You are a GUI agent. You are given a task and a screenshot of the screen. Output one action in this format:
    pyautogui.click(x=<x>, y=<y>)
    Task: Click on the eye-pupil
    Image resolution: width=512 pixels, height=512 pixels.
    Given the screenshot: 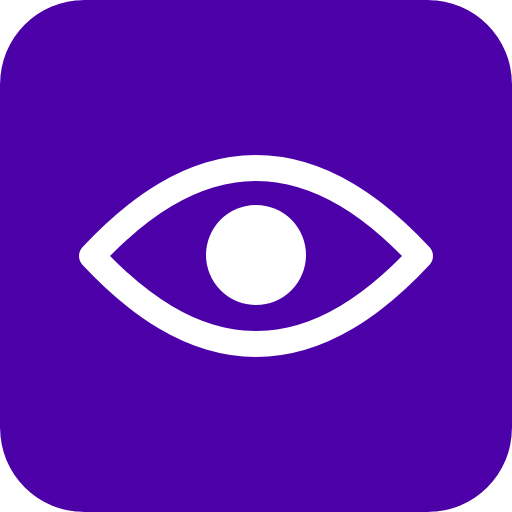 What is the action you would take?
    pyautogui.click(x=256, y=255)
    